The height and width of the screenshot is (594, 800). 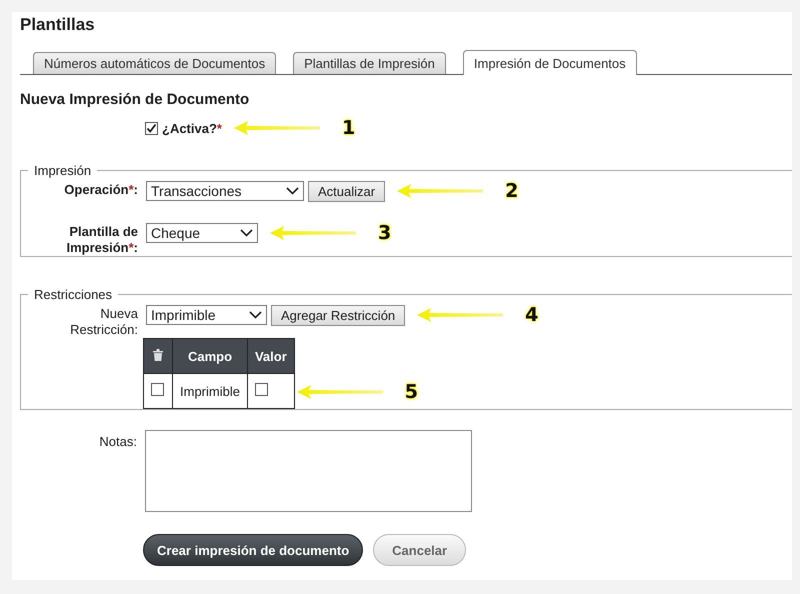 I want to click on cancel-button: Cancelar, so click(x=419, y=550).